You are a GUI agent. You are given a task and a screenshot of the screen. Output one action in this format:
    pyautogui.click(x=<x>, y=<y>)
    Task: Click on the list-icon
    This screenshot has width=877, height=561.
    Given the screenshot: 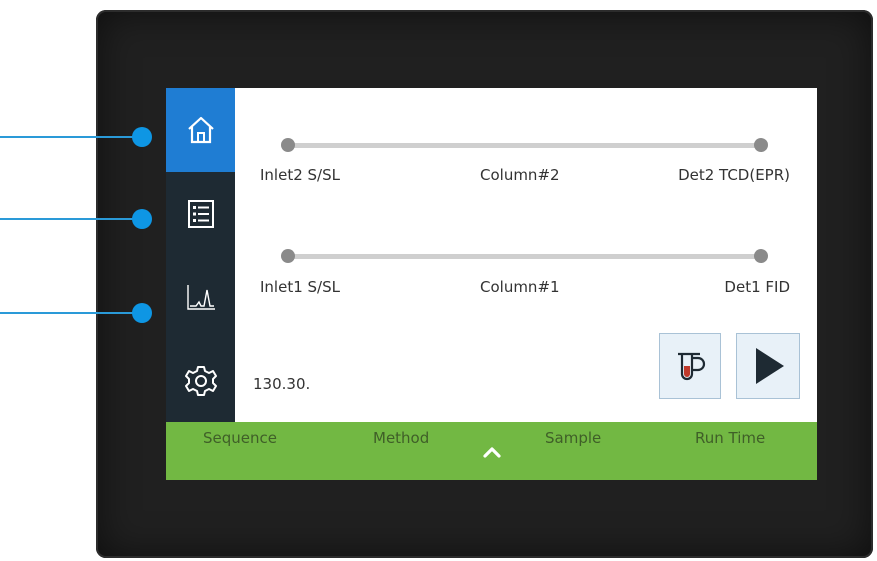 What is the action you would take?
    pyautogui.click(x=200, y=214)
    